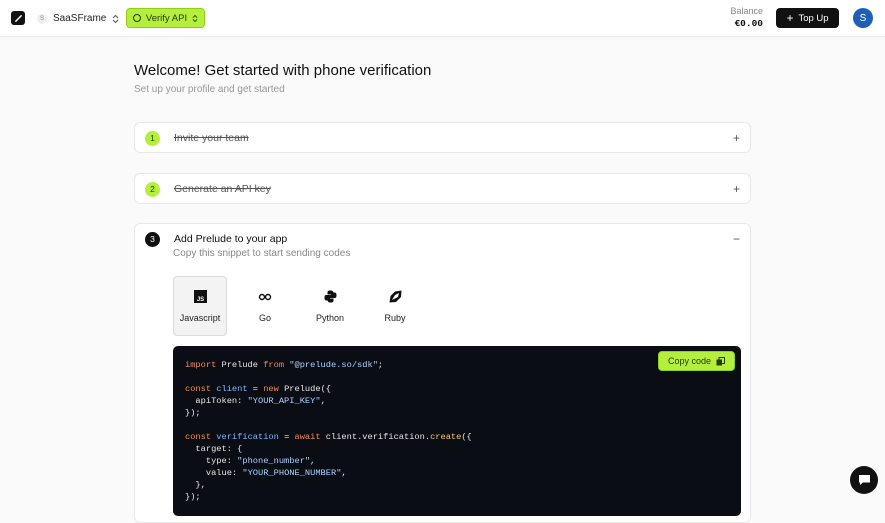  I want to click on copy-code-button: Copy code, so click(696, 361).